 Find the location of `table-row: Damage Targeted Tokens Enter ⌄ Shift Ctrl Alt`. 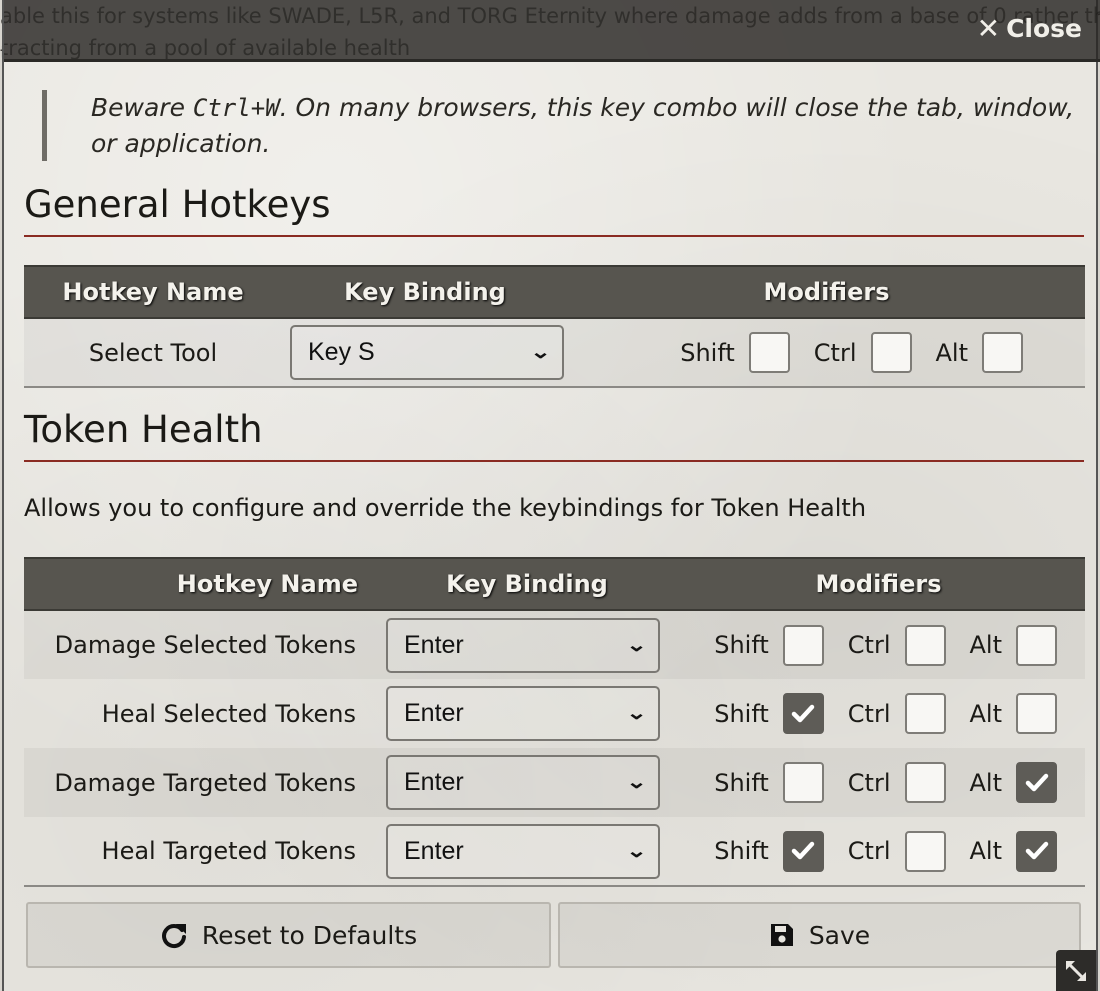

table-row: Damage Targeted Tokens Enter ⌄ Shift Ctrl Alt is located at coordinates (554, 782).